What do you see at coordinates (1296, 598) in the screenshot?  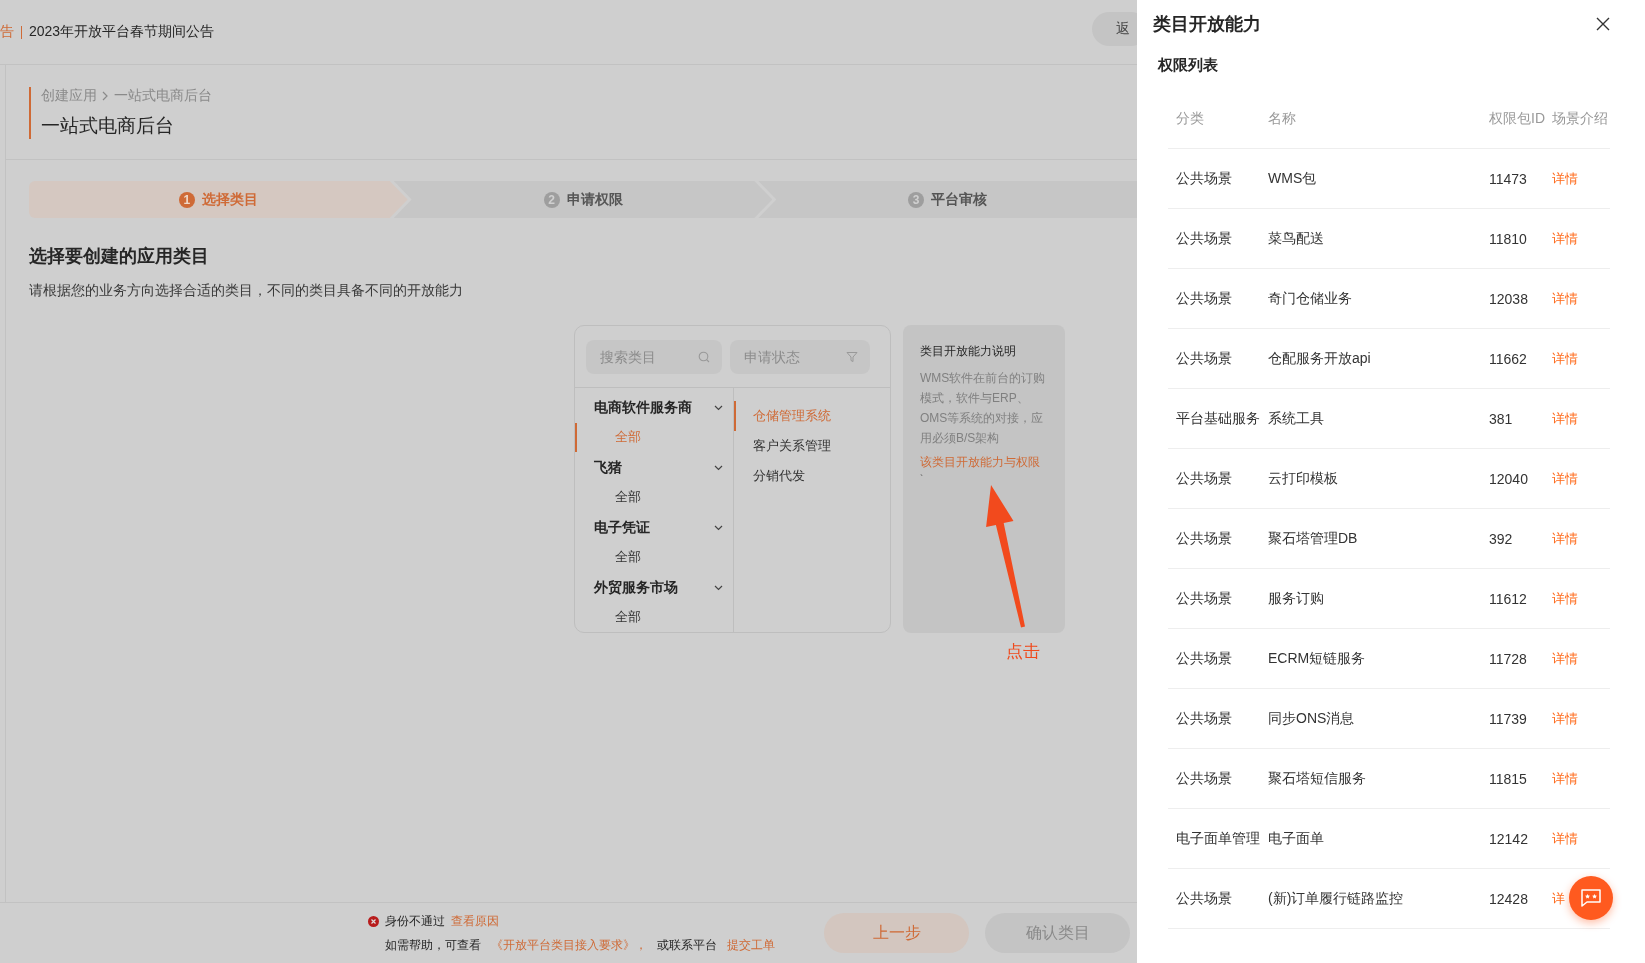 I see `table-cell-text: 服务订购` at bounding box center [1296, 598].